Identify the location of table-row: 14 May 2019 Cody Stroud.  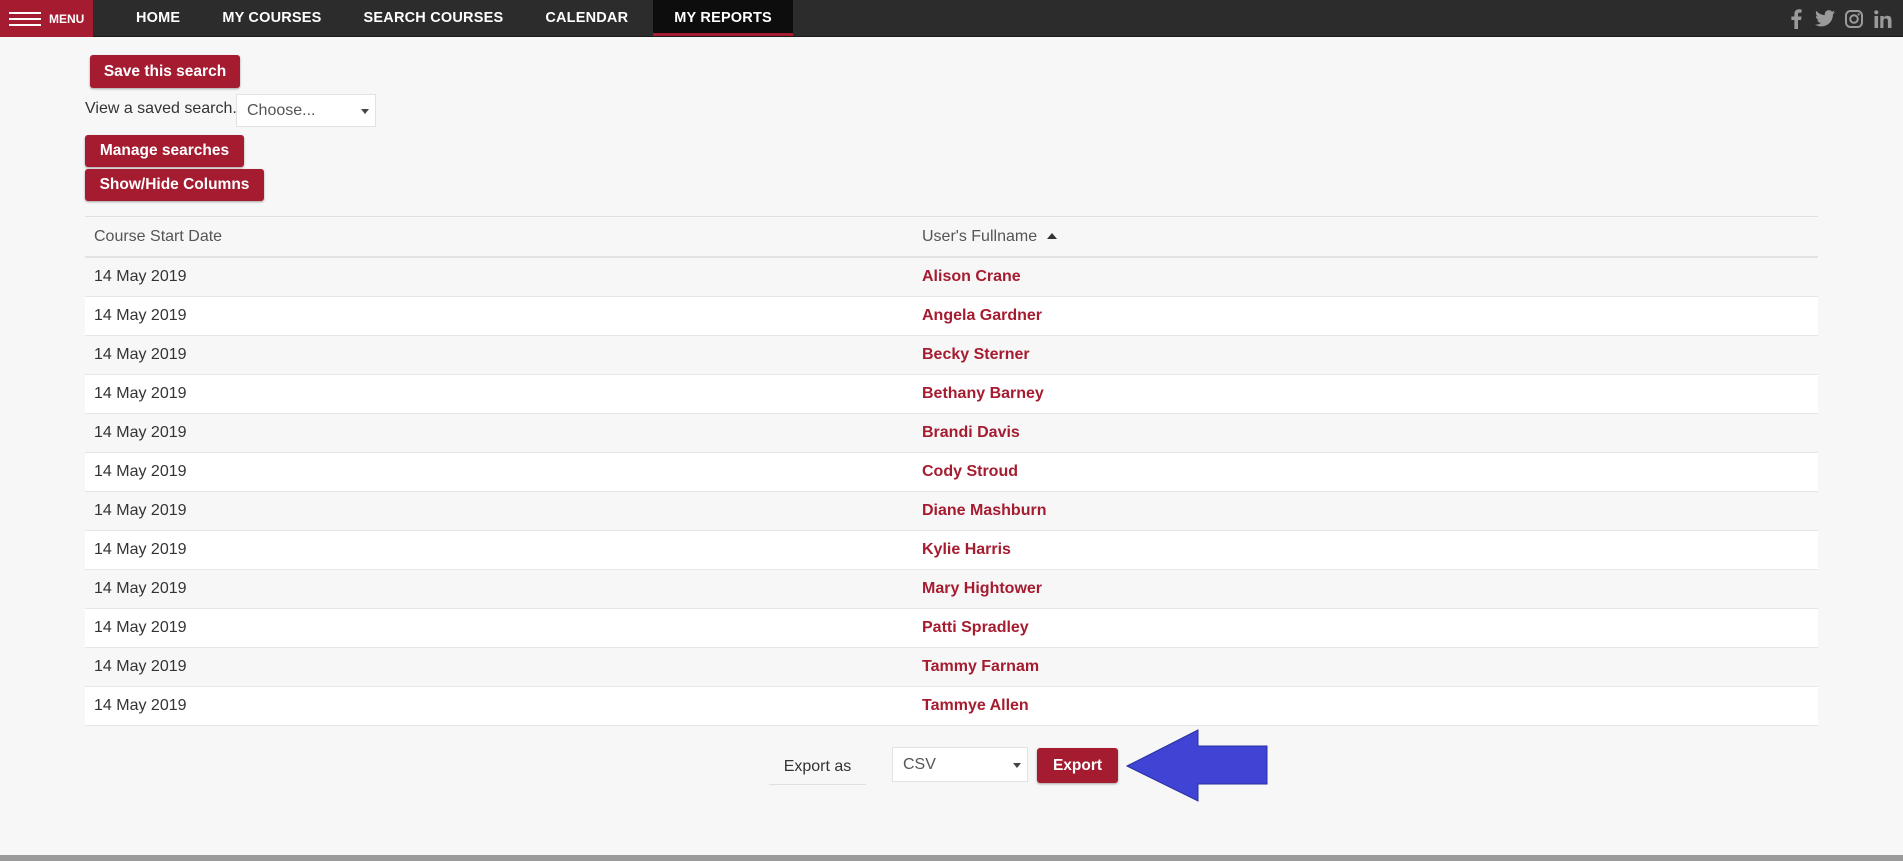
(951, 472).